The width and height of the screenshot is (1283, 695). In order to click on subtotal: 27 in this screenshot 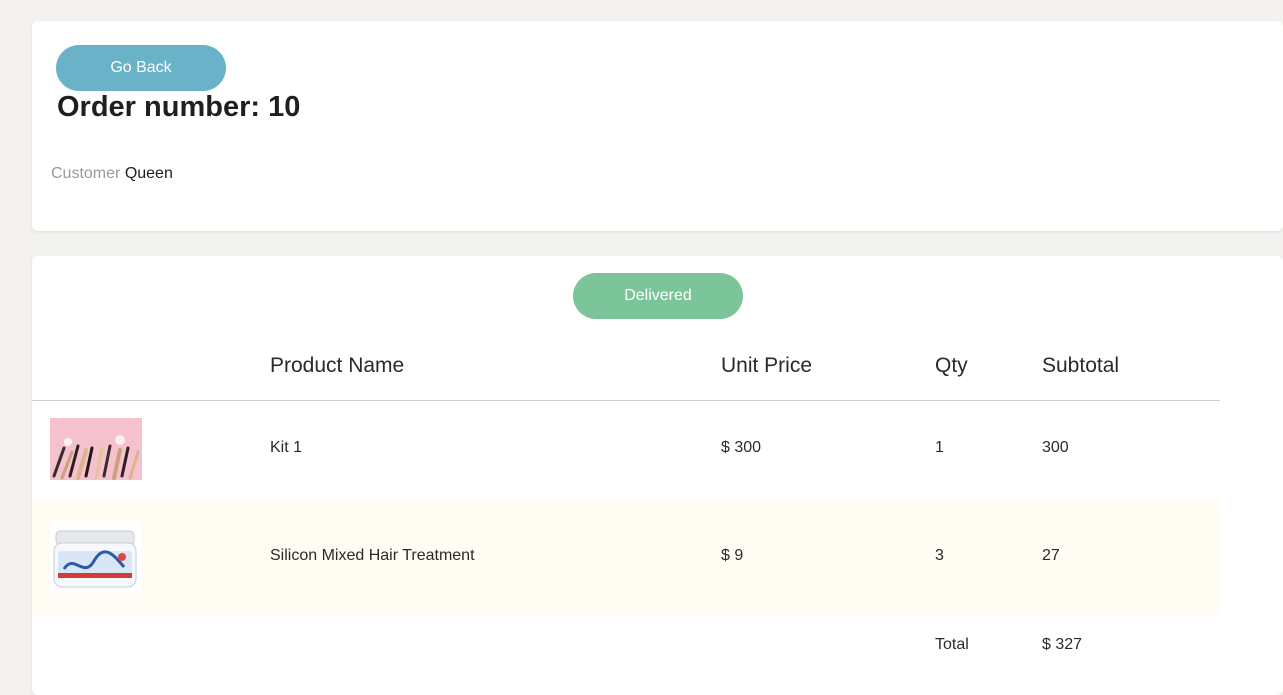, I will do `click(1051, 555)`.